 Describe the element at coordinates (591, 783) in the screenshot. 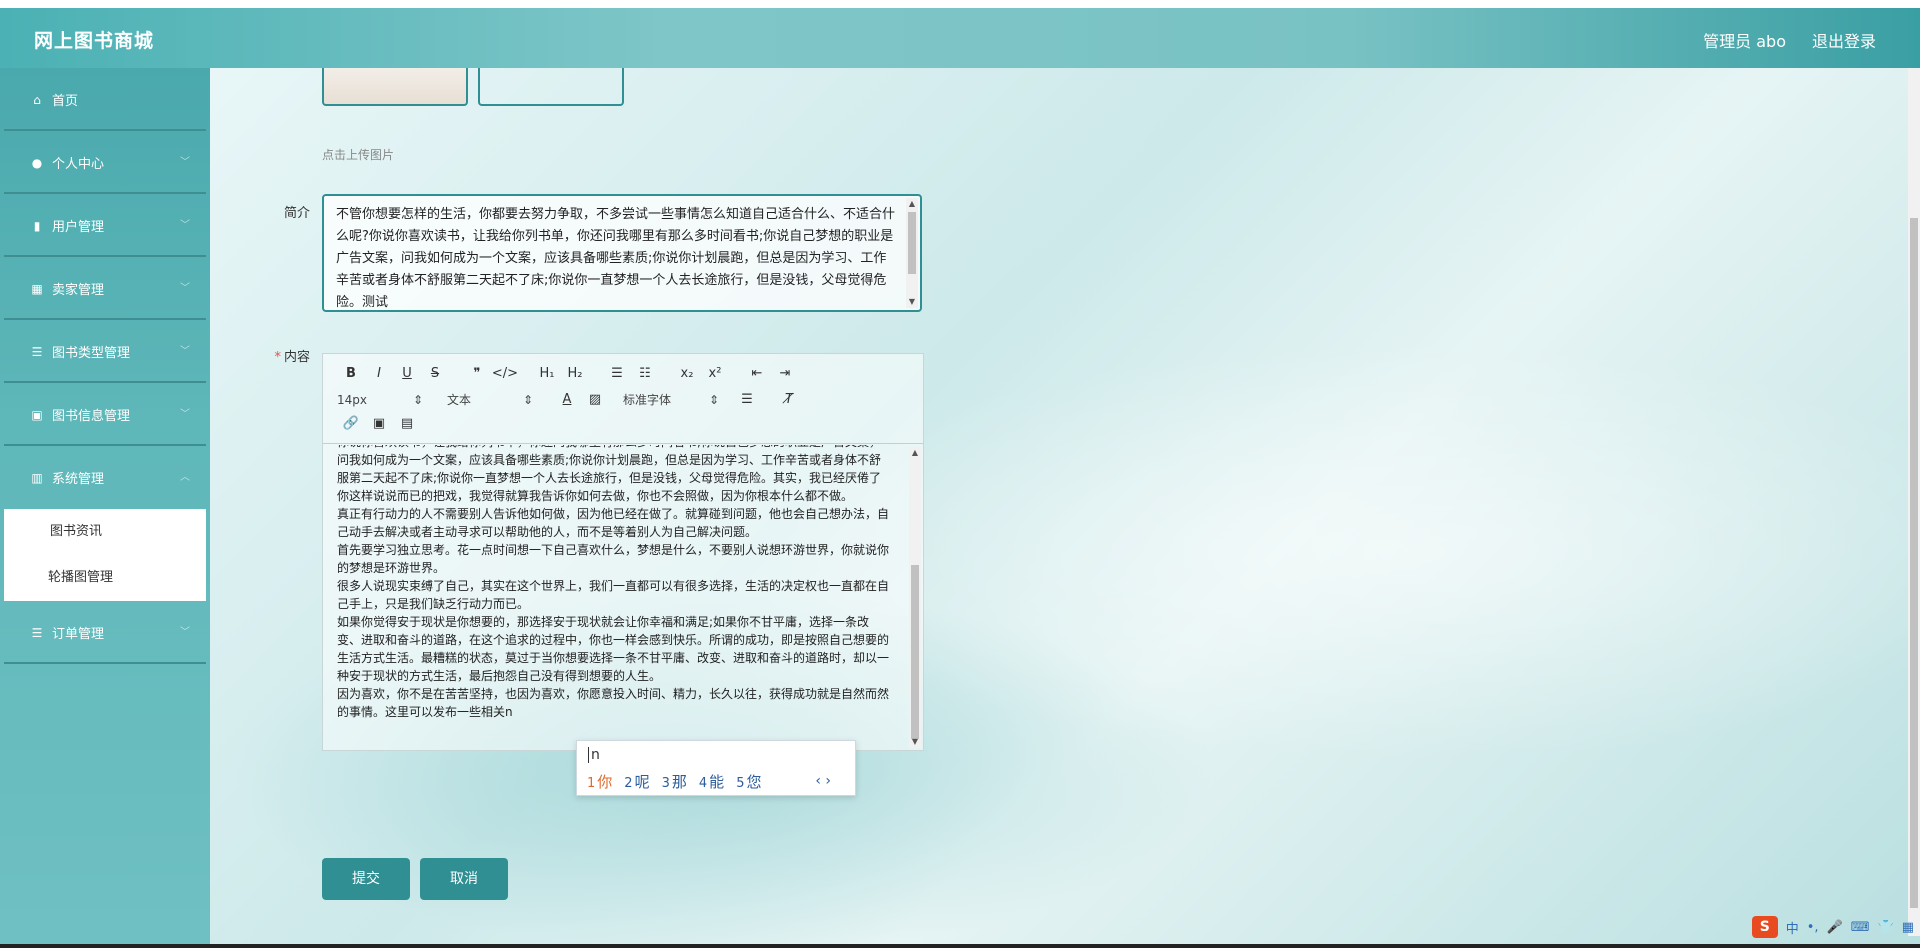

I see `ime-candidate-number: 1` at that location.